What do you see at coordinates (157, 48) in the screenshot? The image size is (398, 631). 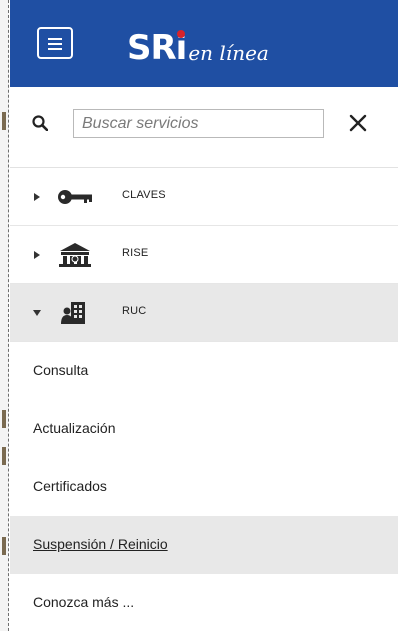 I see `logo-main-text: SRi` at bounding box center [157, 48].